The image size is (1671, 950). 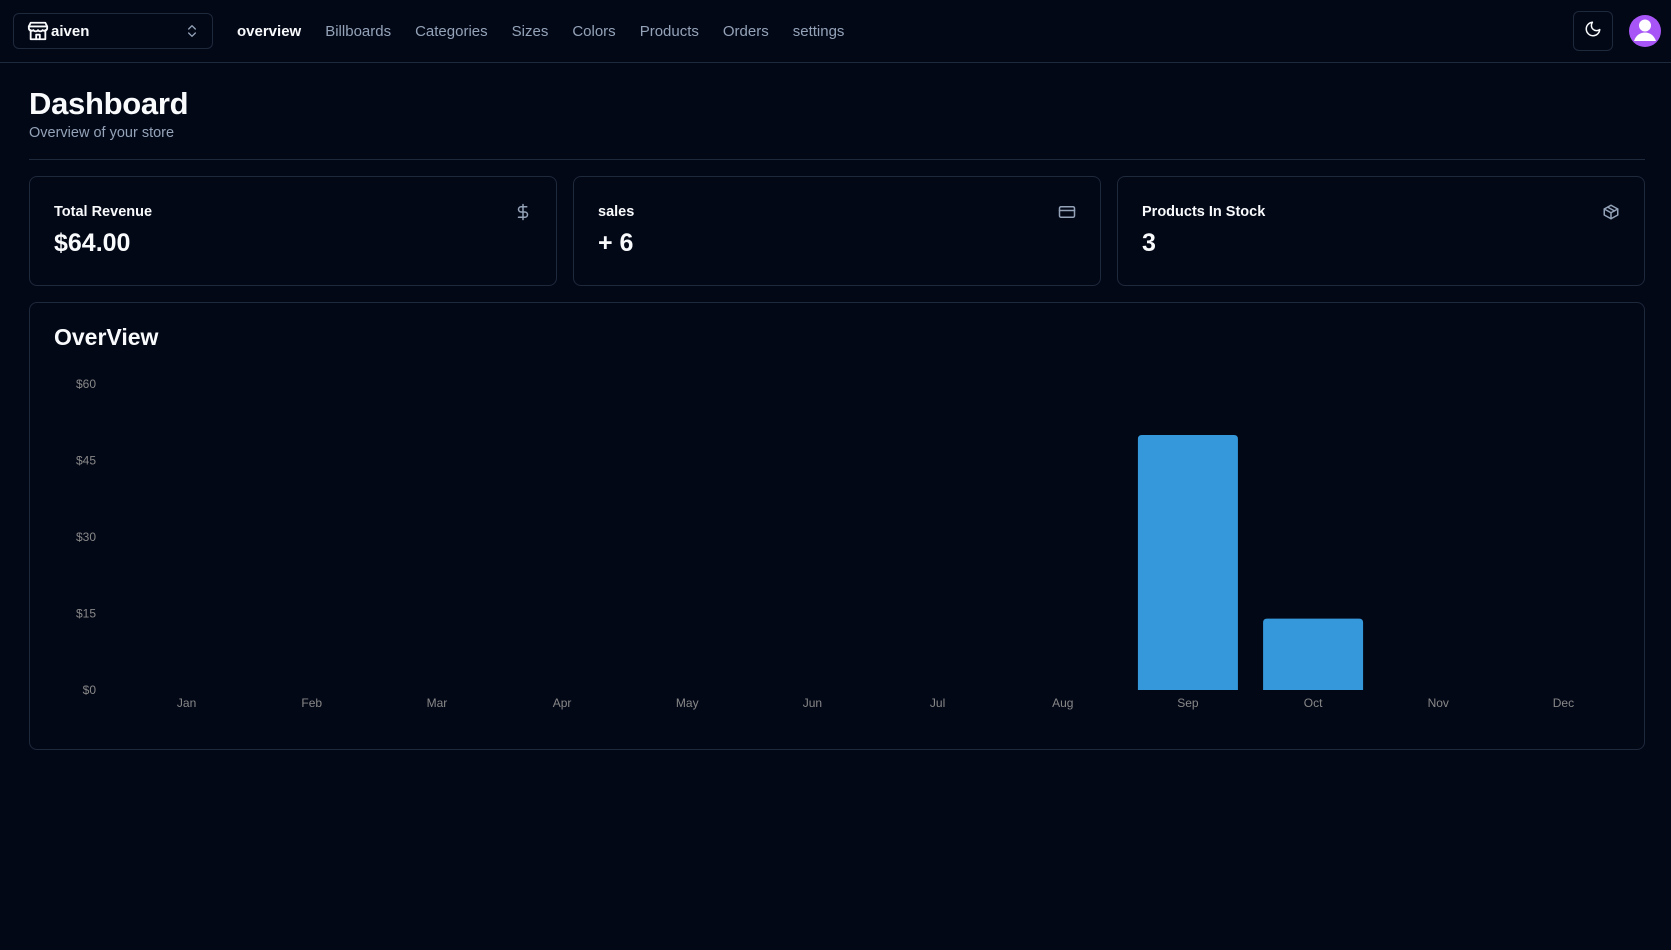 What do you see at coordinates (1563, 703) in the screenshot?
I see `x-tick-label: Dec` at bounding box center [1563, 703].